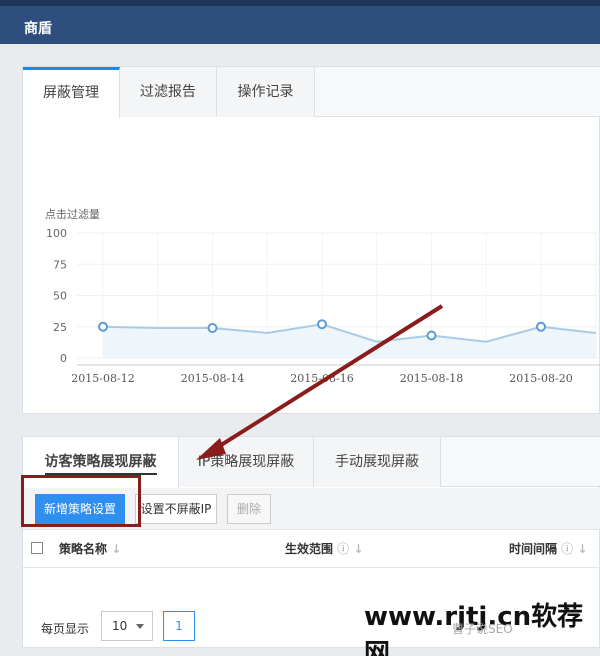 The height and width of the screenshot is (656, 600). What do you see at coordinates (540, 378) in the screenshot?
I see `x-tick-label: 2015-08-20` at bounding box center [540, 378].